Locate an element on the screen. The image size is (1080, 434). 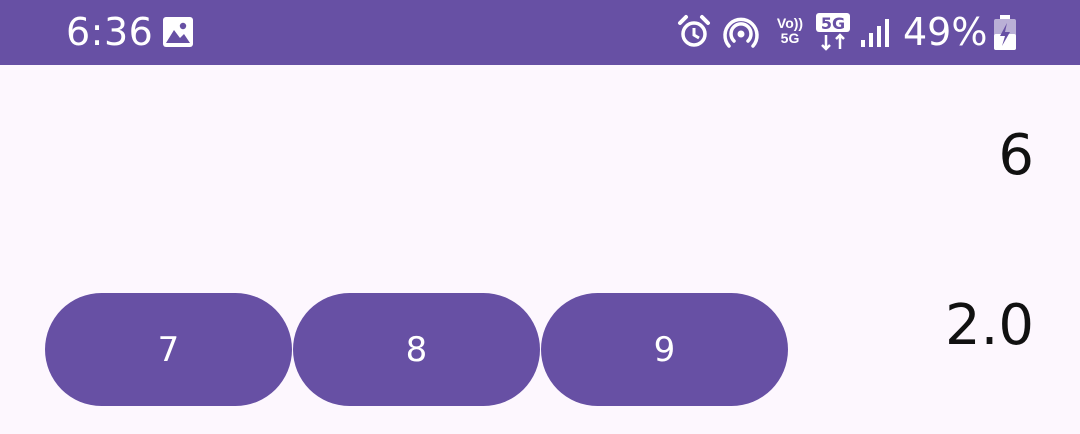
key-7-button: 7 is located at coordinates (168, 349).